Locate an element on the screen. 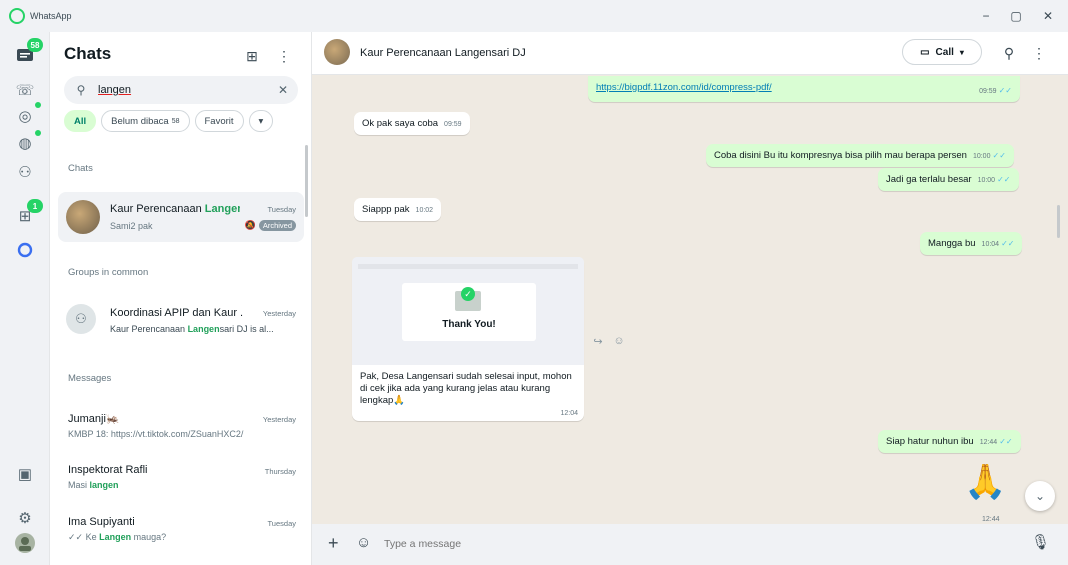  message-row-inspektorat: Inspektorat Rafli Thursday Masi langen is located at coordinates (181, 478).